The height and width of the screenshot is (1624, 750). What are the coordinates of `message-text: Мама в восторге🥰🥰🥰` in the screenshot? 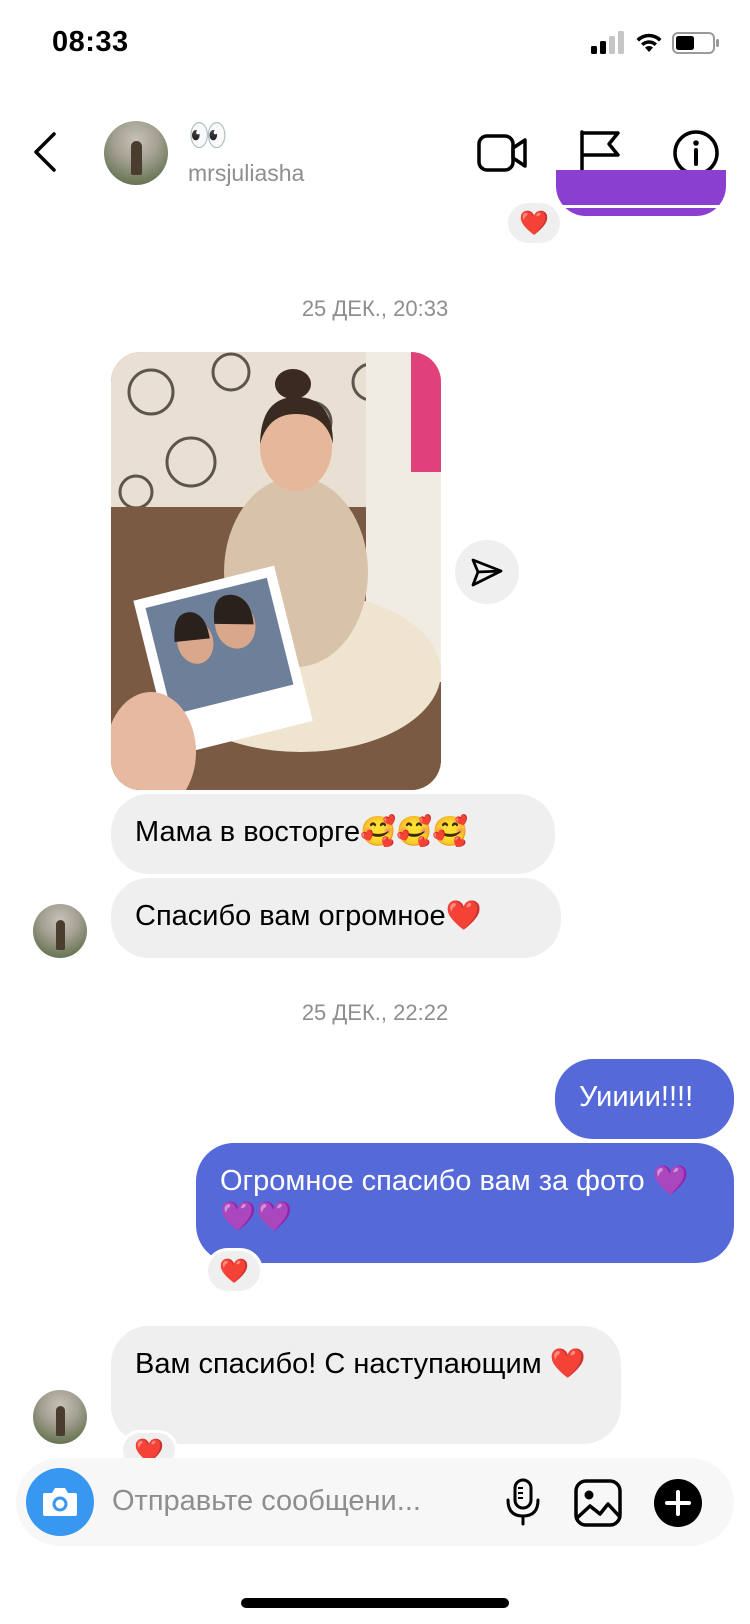 It's located at (302, 832).